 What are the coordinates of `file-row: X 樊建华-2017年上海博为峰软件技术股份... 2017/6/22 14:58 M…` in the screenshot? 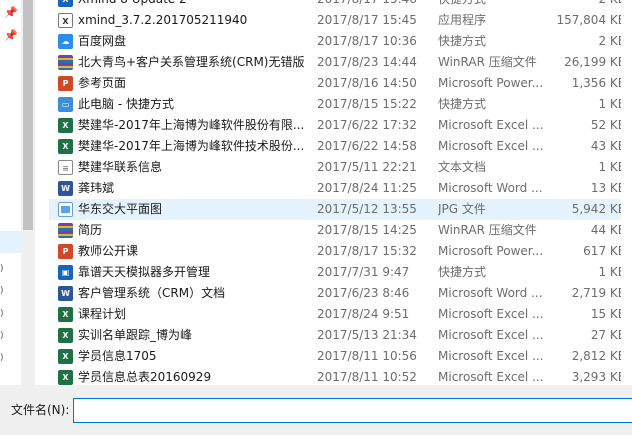 It's located at (340, 146).